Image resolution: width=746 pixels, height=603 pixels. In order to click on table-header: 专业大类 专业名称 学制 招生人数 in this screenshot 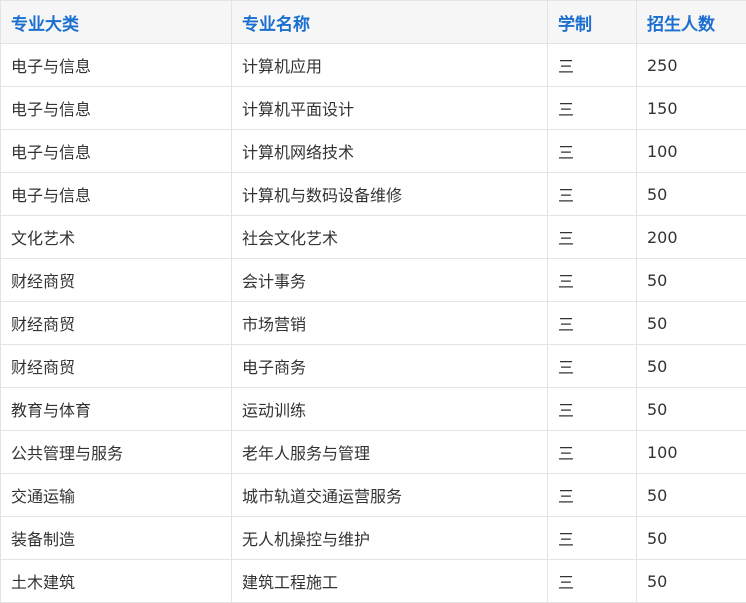, I will do `click(373, 22)`.